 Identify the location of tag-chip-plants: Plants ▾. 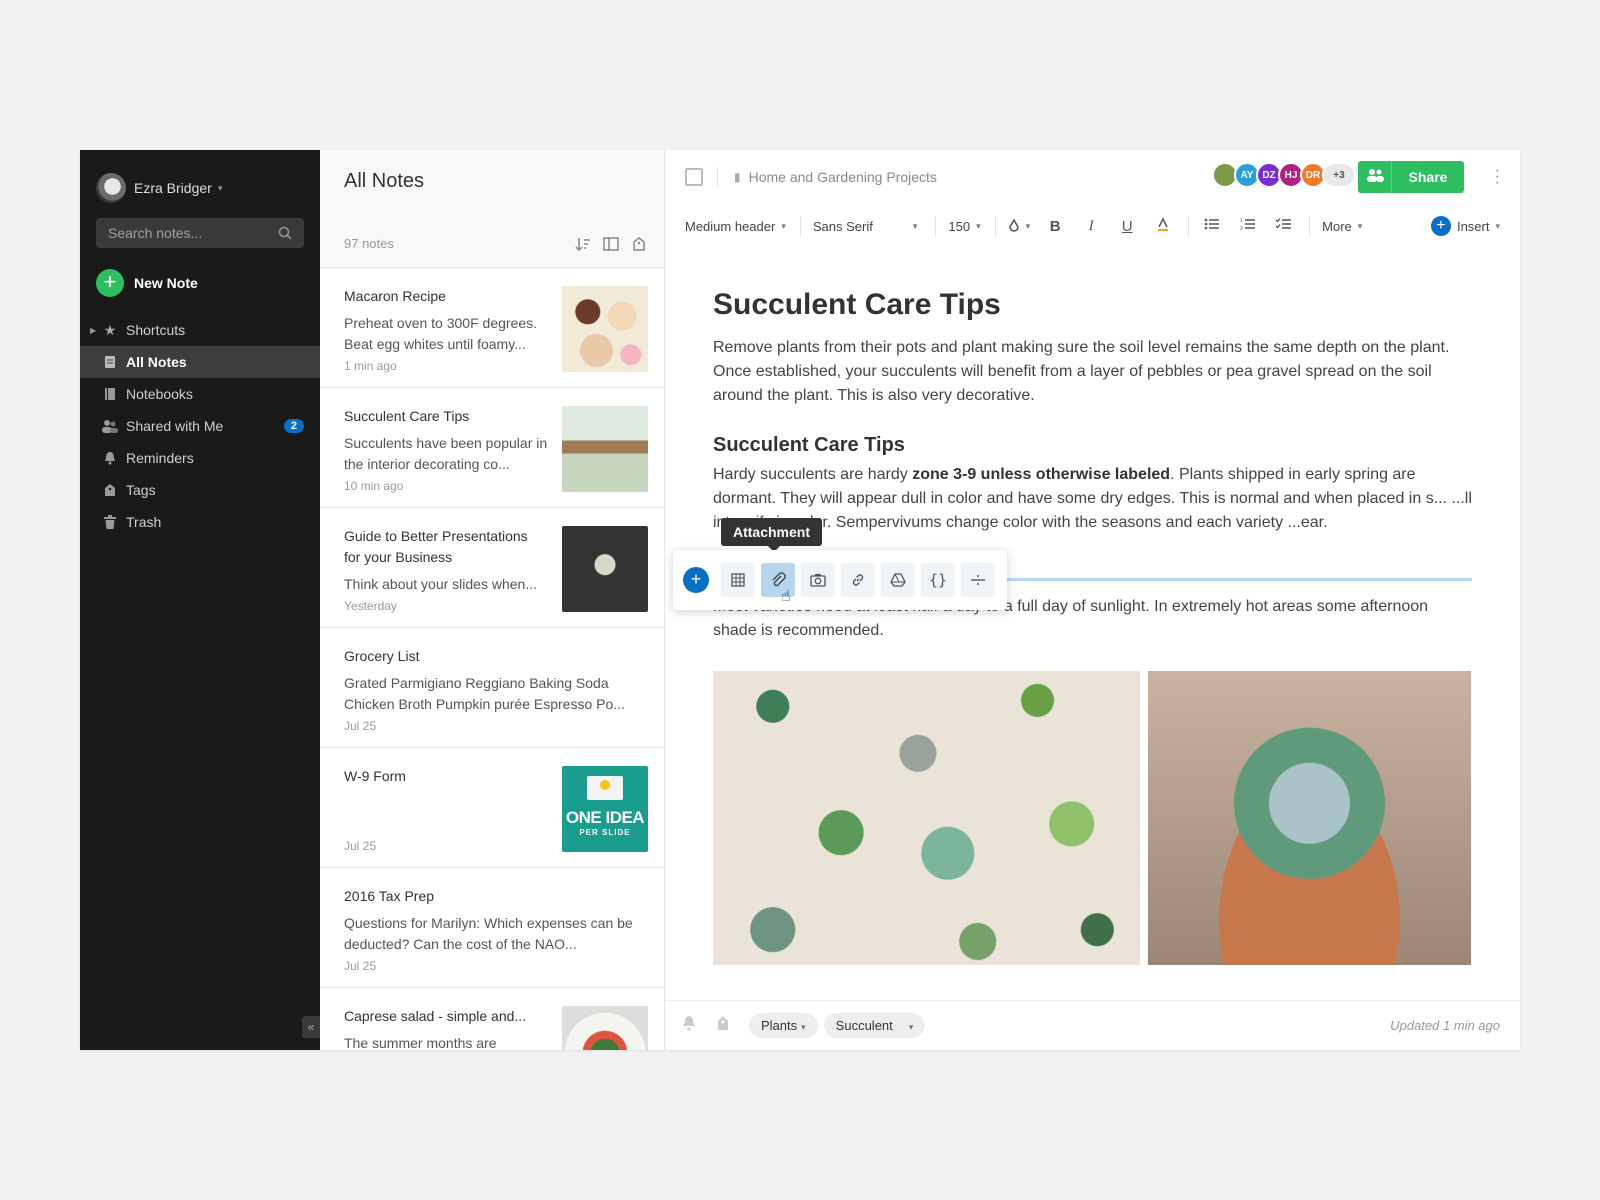
(783, 1025).